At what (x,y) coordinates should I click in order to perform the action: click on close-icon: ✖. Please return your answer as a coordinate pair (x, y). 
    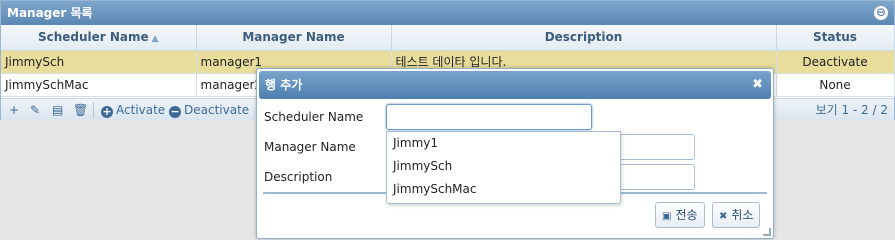
    Looking at the image, I should click on (757, 85).